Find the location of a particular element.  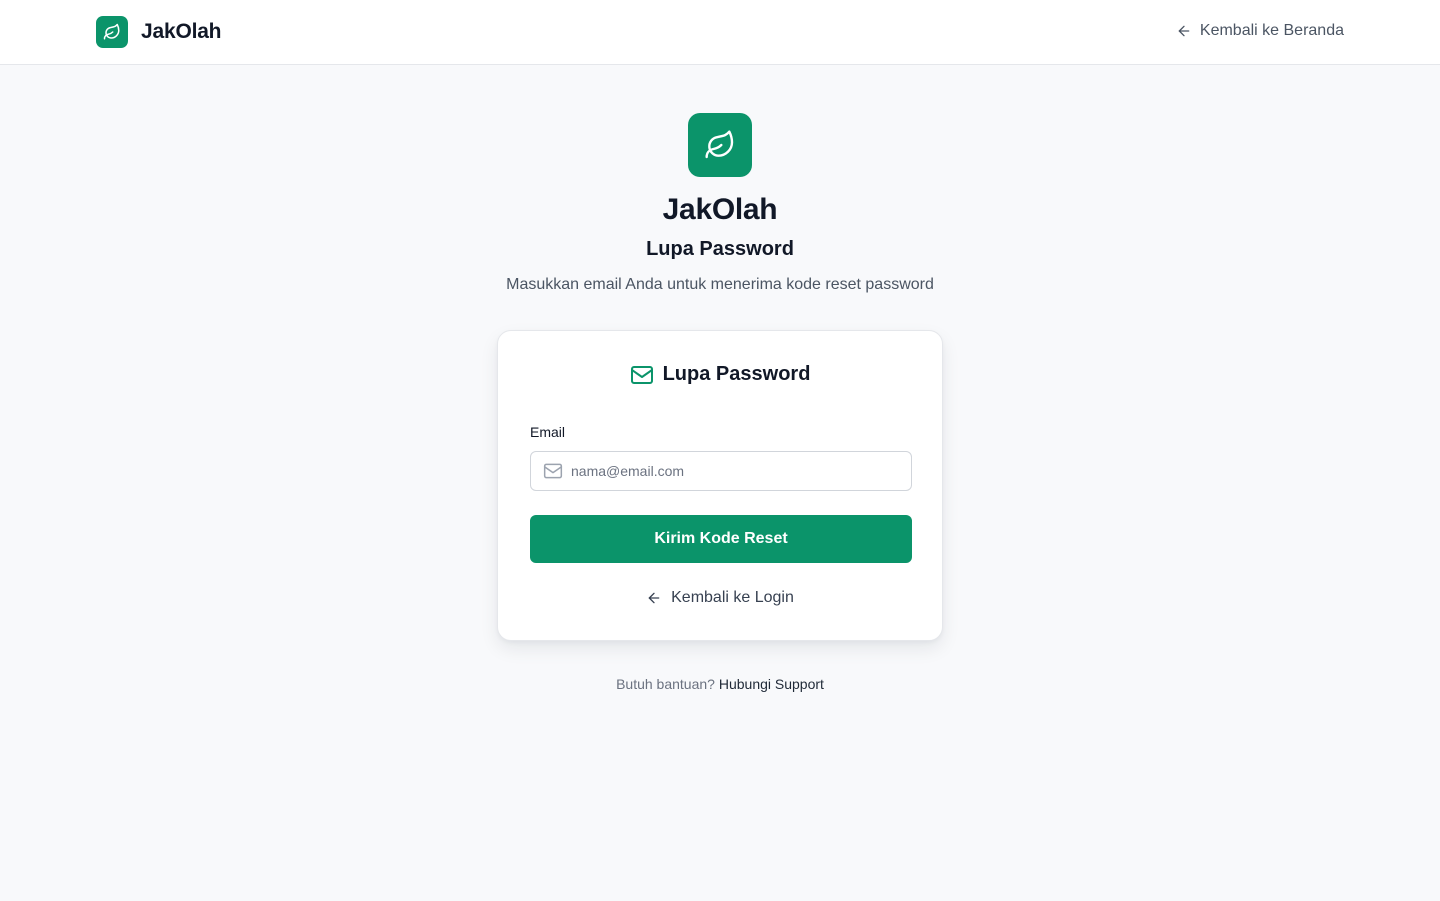

card-title: Lupa Password is located at coordinates (736, 374).